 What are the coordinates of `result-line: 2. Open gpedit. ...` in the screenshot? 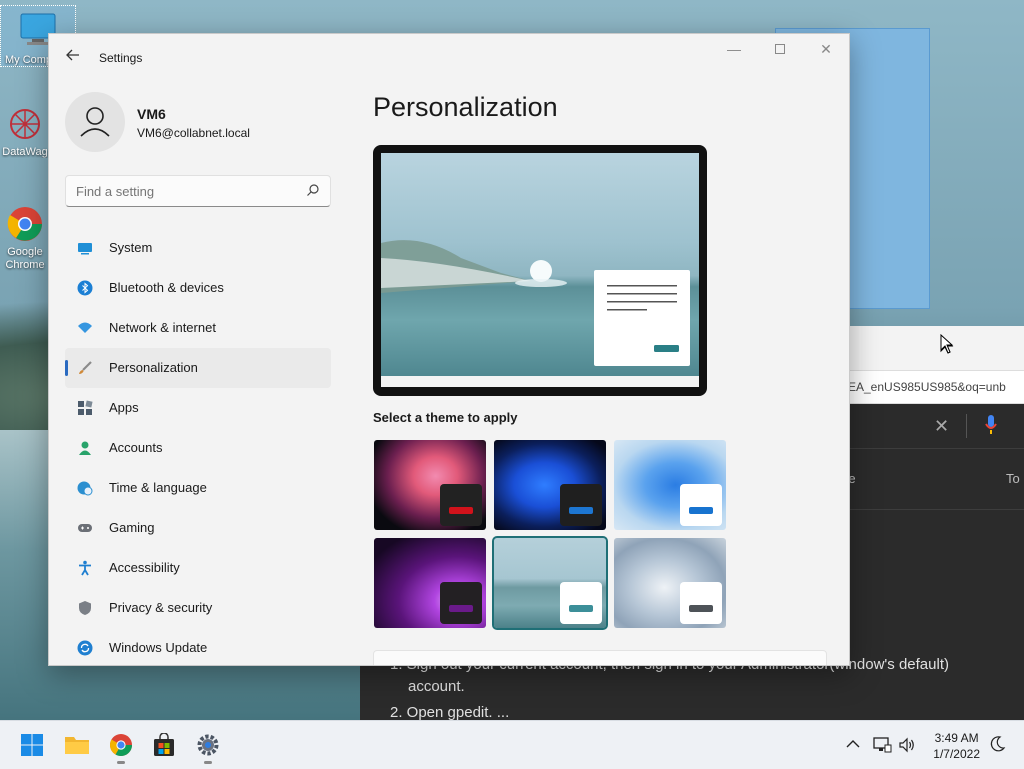 It's located at (450, 712).